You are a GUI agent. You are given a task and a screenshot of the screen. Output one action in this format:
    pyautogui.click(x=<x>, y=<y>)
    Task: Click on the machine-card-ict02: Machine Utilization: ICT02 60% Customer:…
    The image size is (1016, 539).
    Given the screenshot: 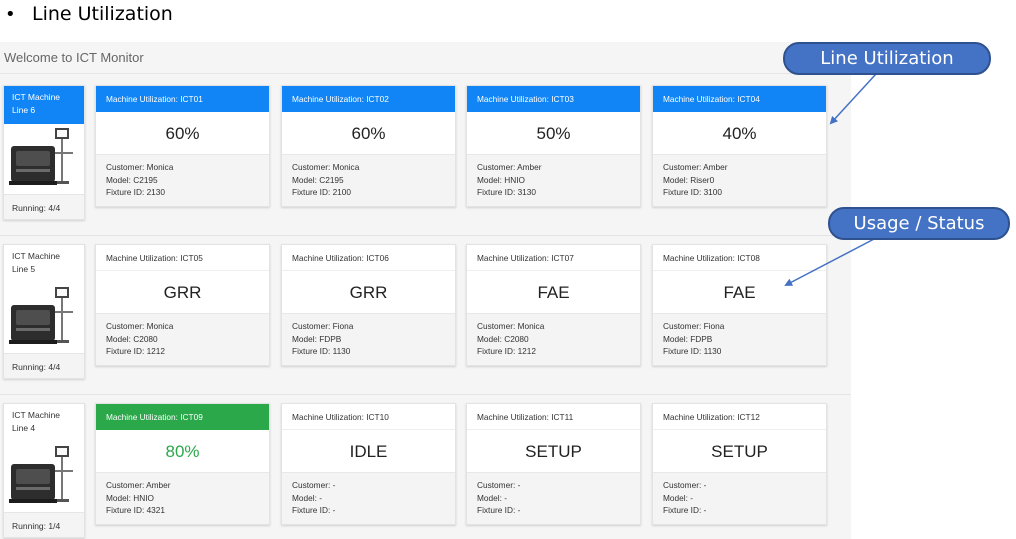 What is the action you would take?
    pyautogui.click(x=368, y=146)
    